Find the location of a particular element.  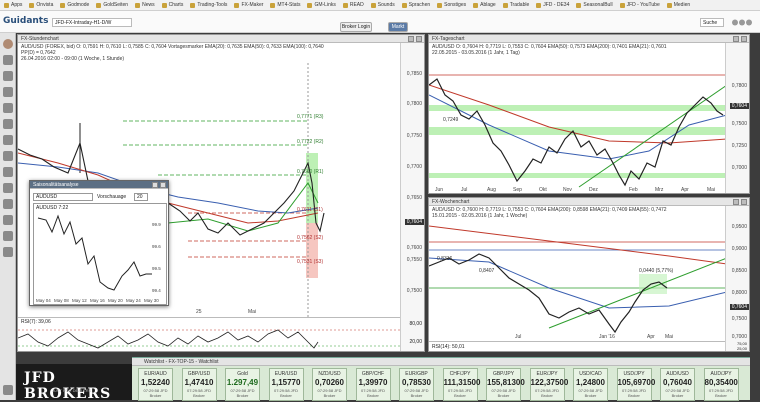

bookmark-label: GoldSeiten is located at coordinates (116, 5).